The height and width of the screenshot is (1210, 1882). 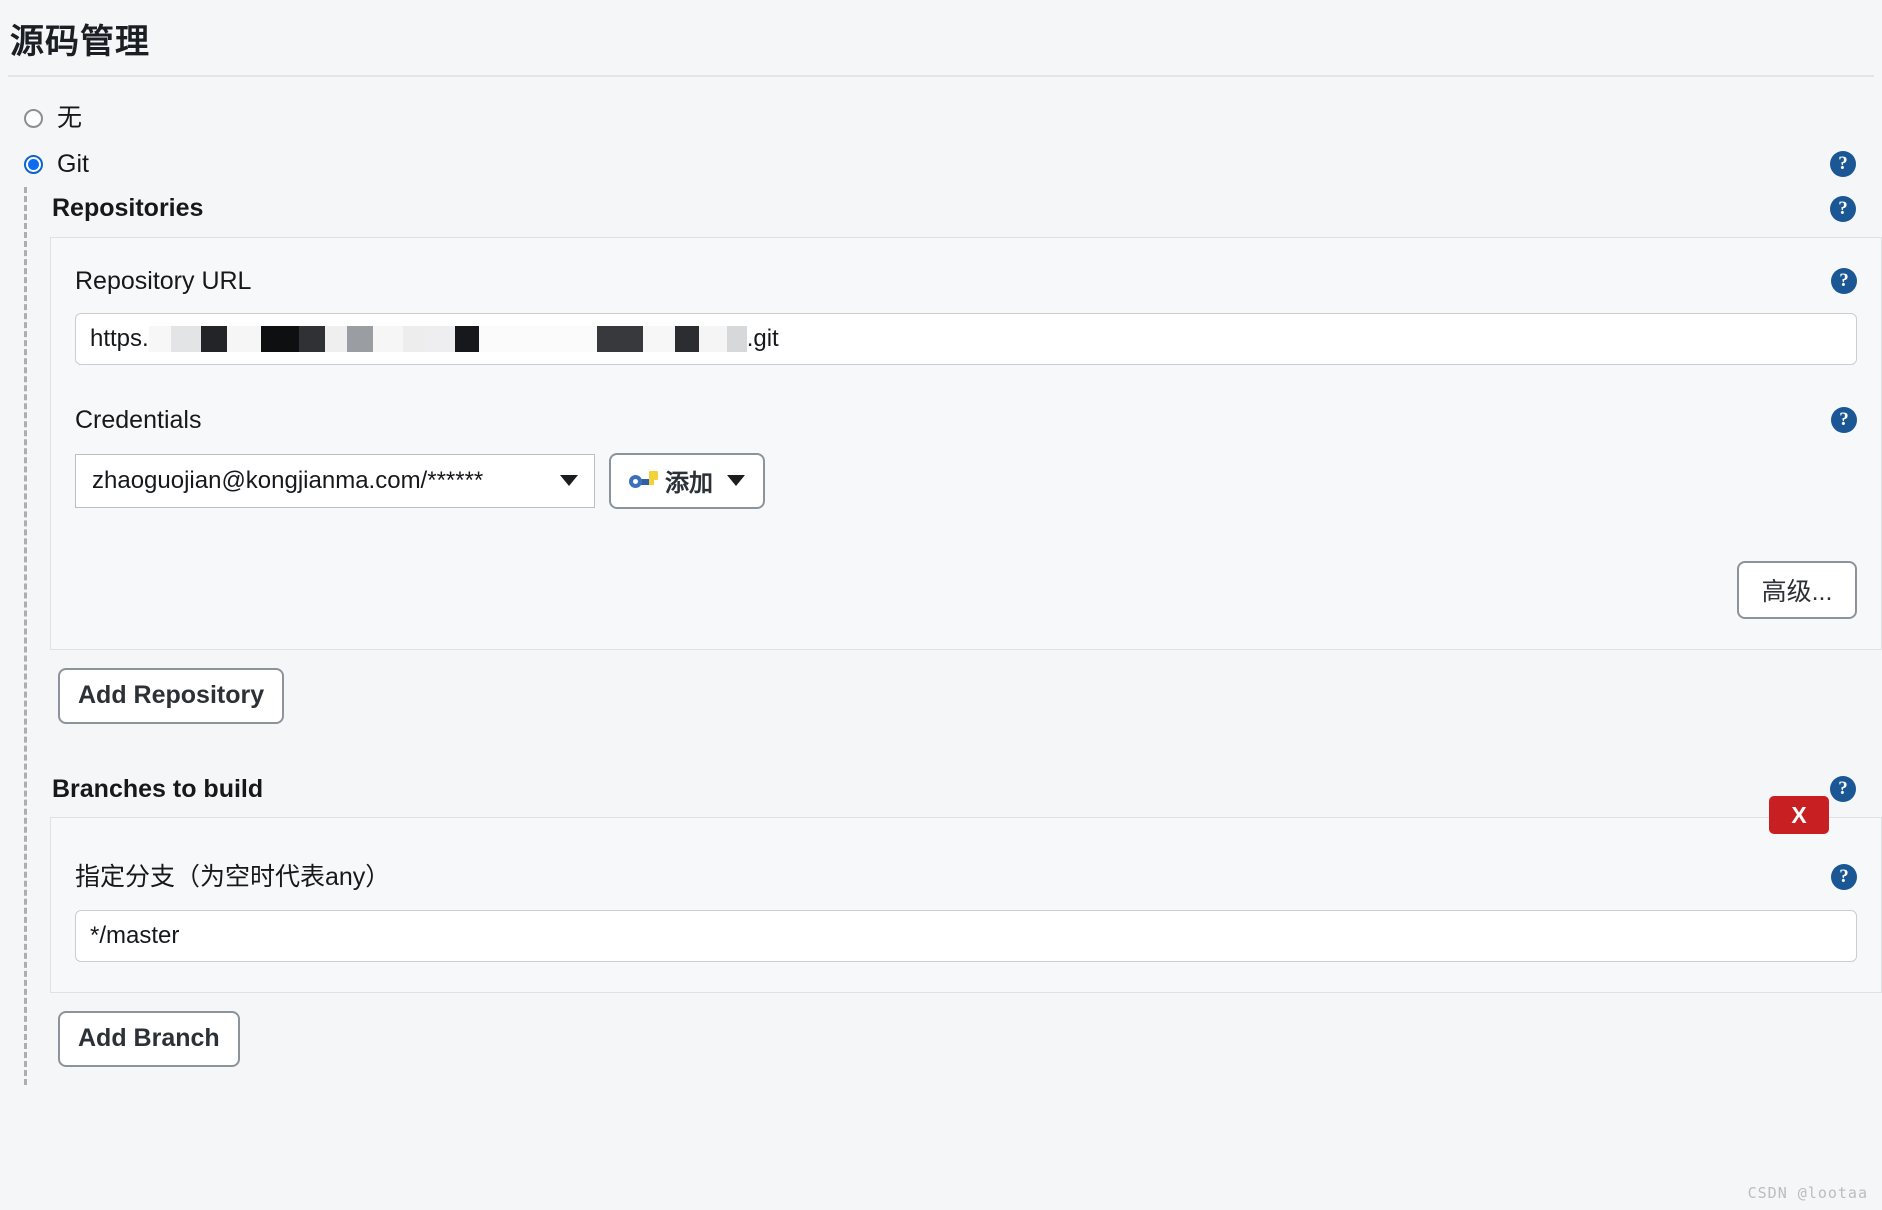 What do you see at coordinates (70, 117) in the screenshot?
I see `scm-option-none-label: 无` at bounding box center [70, 117].